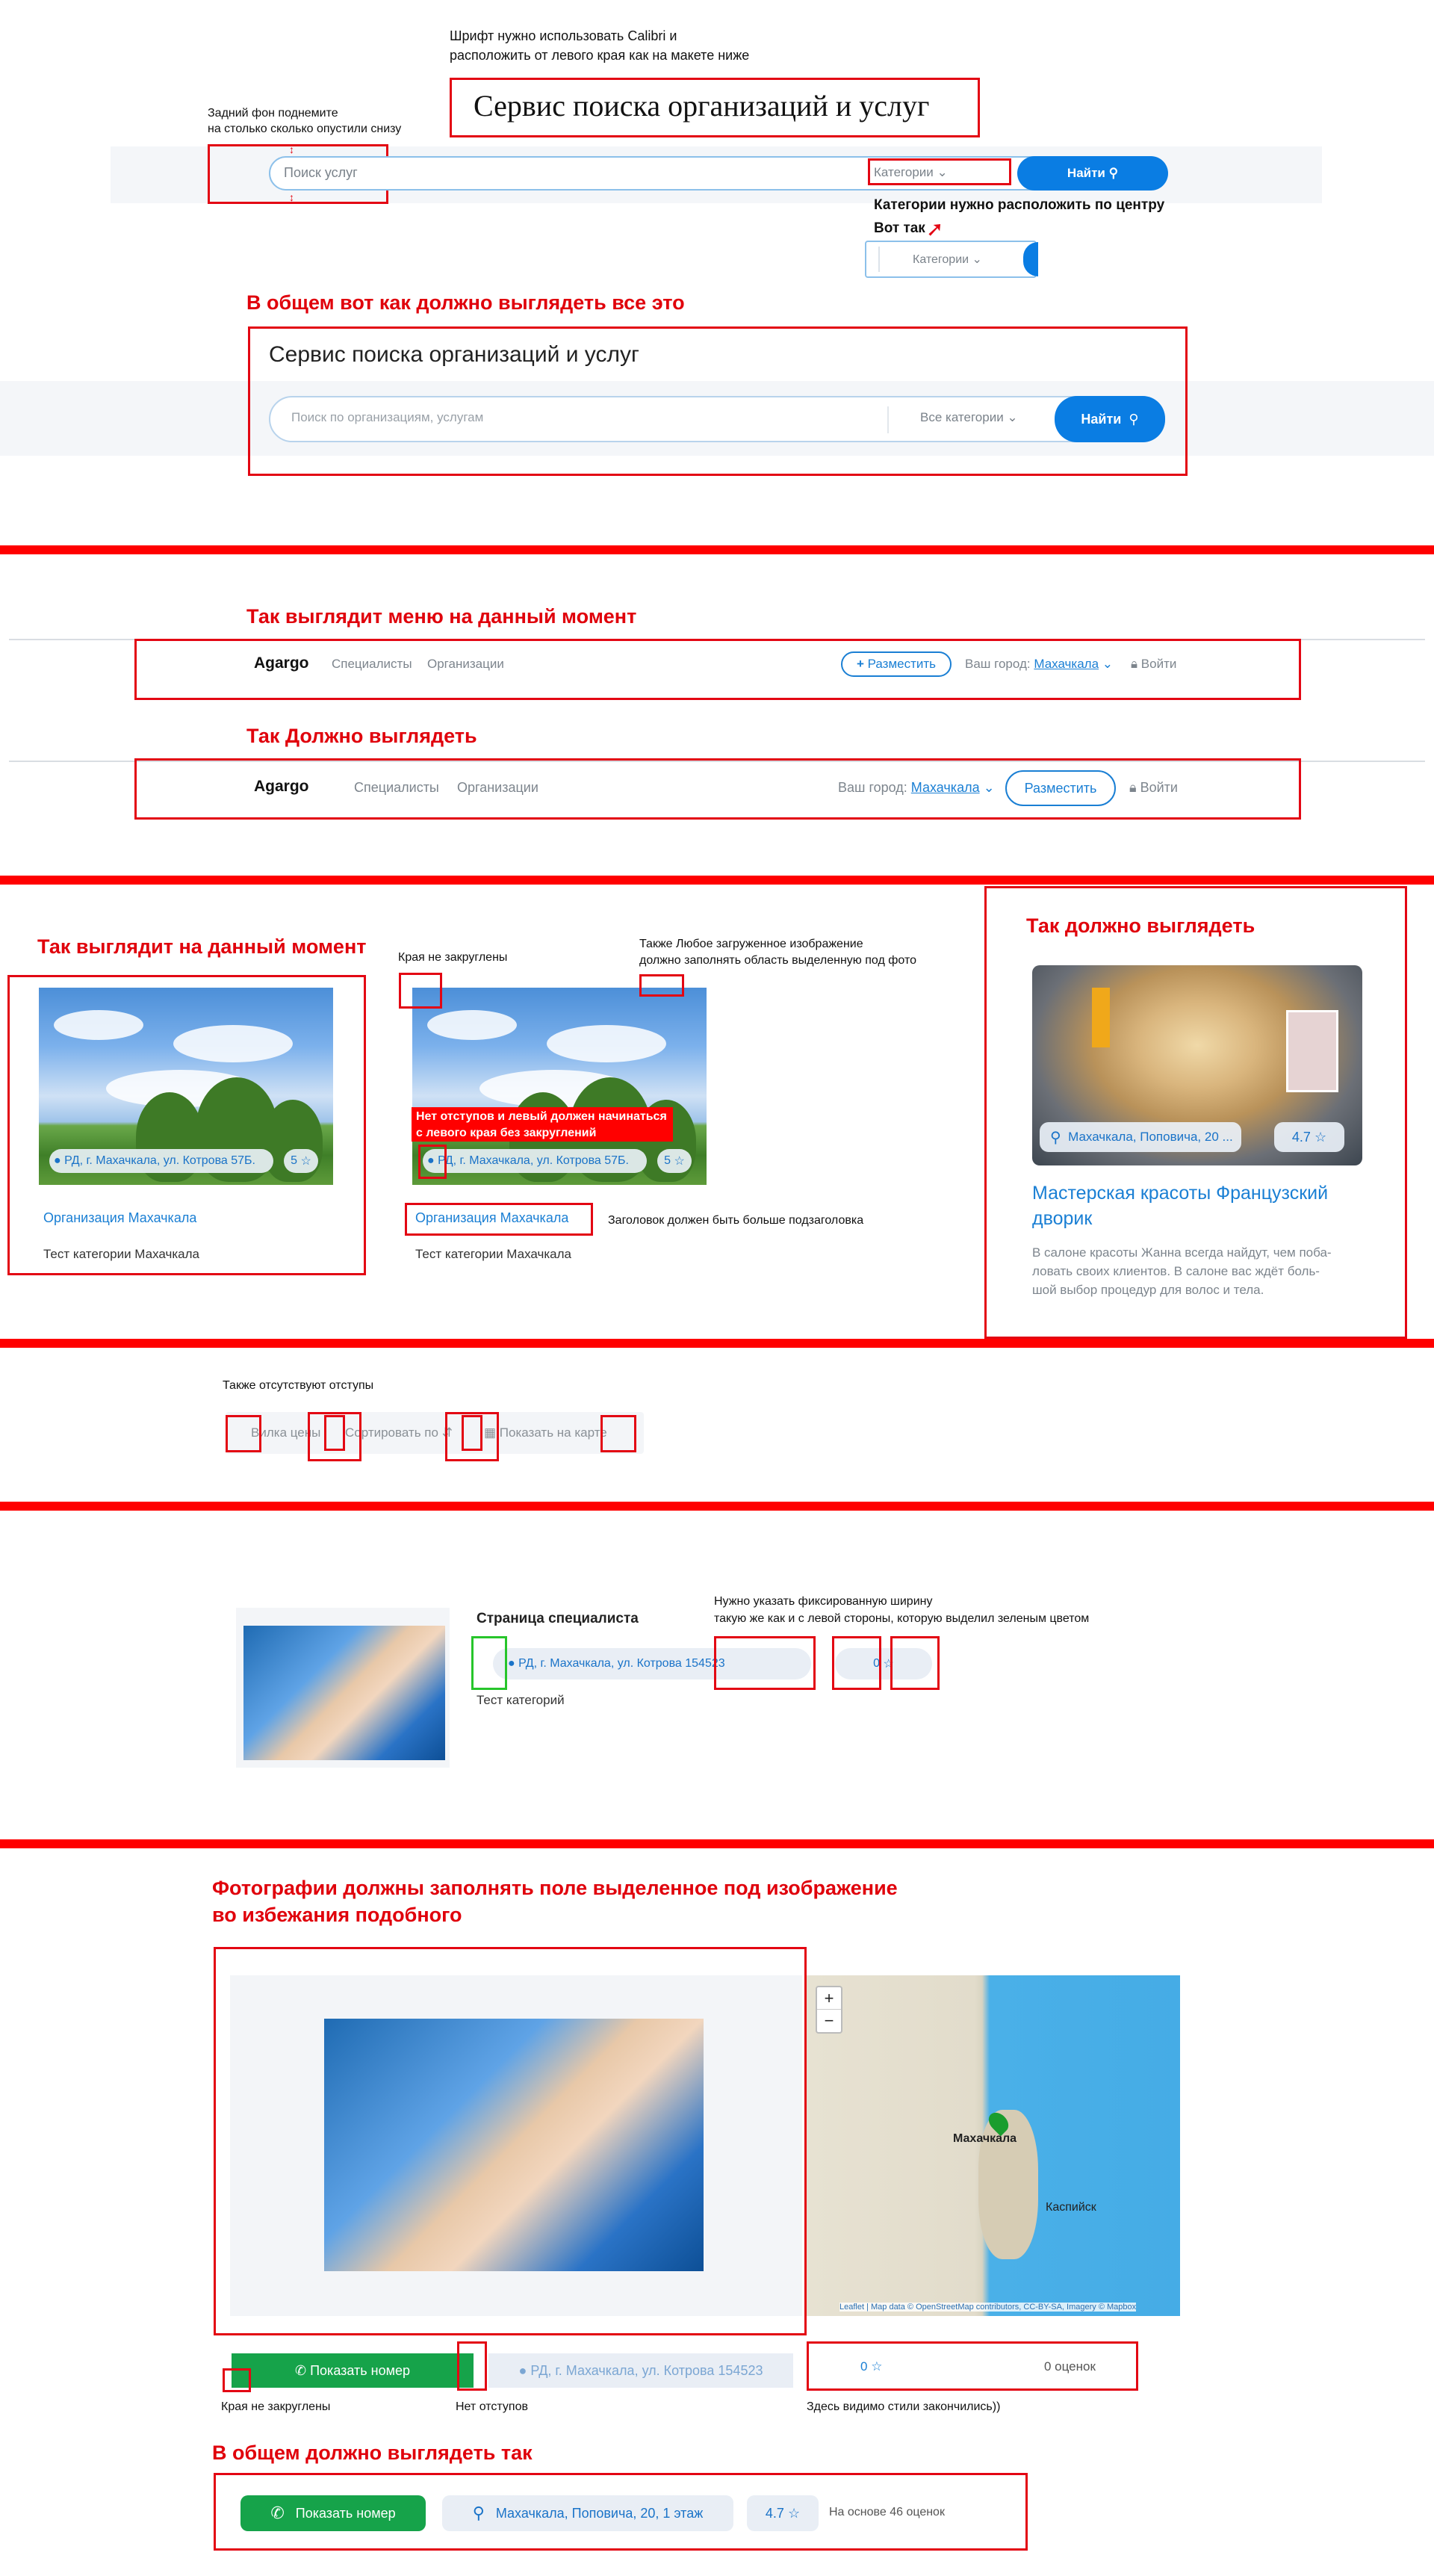 The image size is (1434, 2576). Describe the element at coordinates (521, 1700) in the screenshot. I see `specialist-category: Тест категорий` at that location.